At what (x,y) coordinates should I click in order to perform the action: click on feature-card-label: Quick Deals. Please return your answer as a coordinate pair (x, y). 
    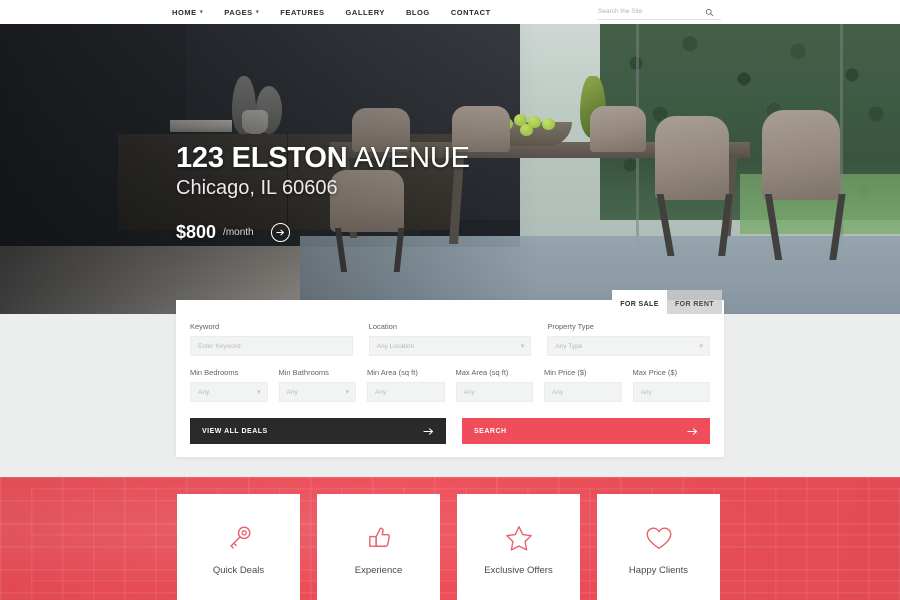
    Looking at the image, I should click on (238, 570).